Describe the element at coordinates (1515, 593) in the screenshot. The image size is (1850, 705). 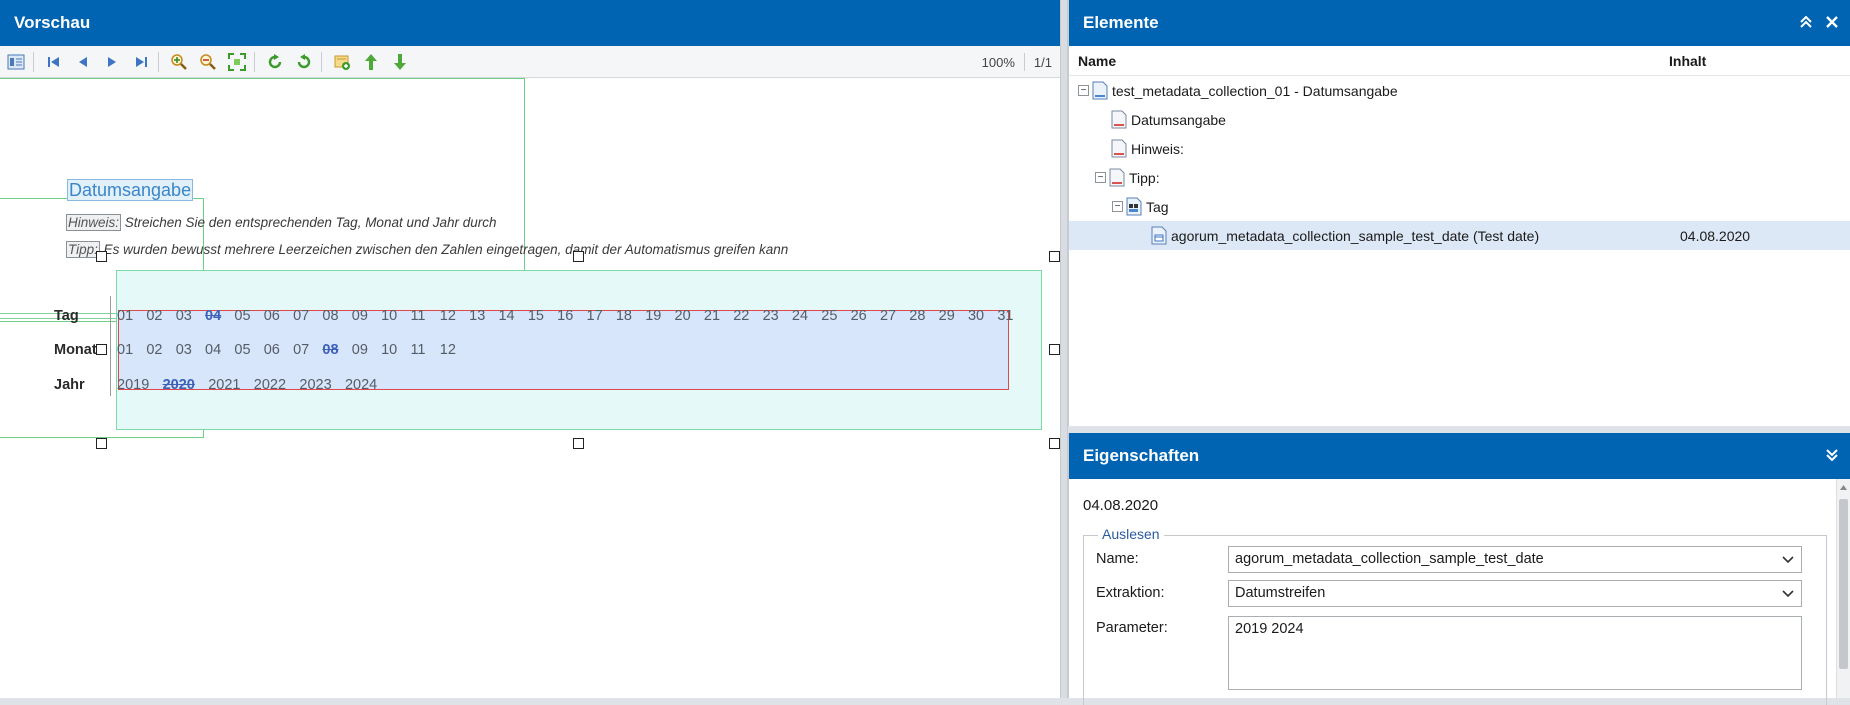
I see `extraction-select: Datumstreifen` at that location.